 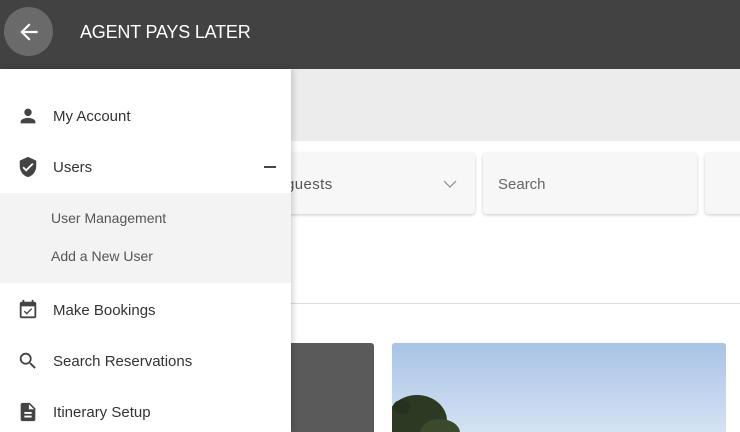 I want to click on nav-item-label: My Account, so click(x=92, y=116).